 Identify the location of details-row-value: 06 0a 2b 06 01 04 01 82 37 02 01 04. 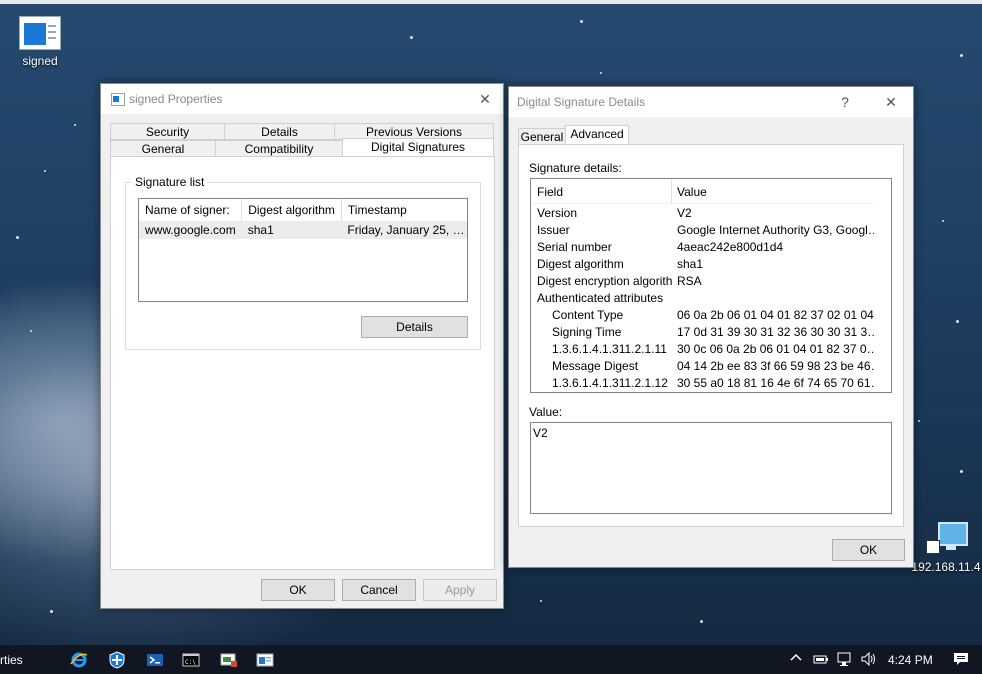
(775, 315).